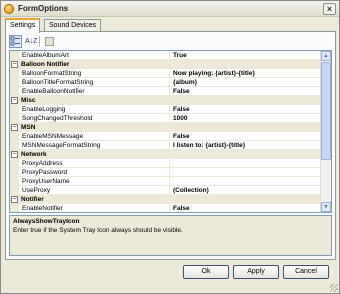 This screenshot has width=340, height=294. I want to click on scroll-down-arrow-icon: ▼, so click(326, 207).